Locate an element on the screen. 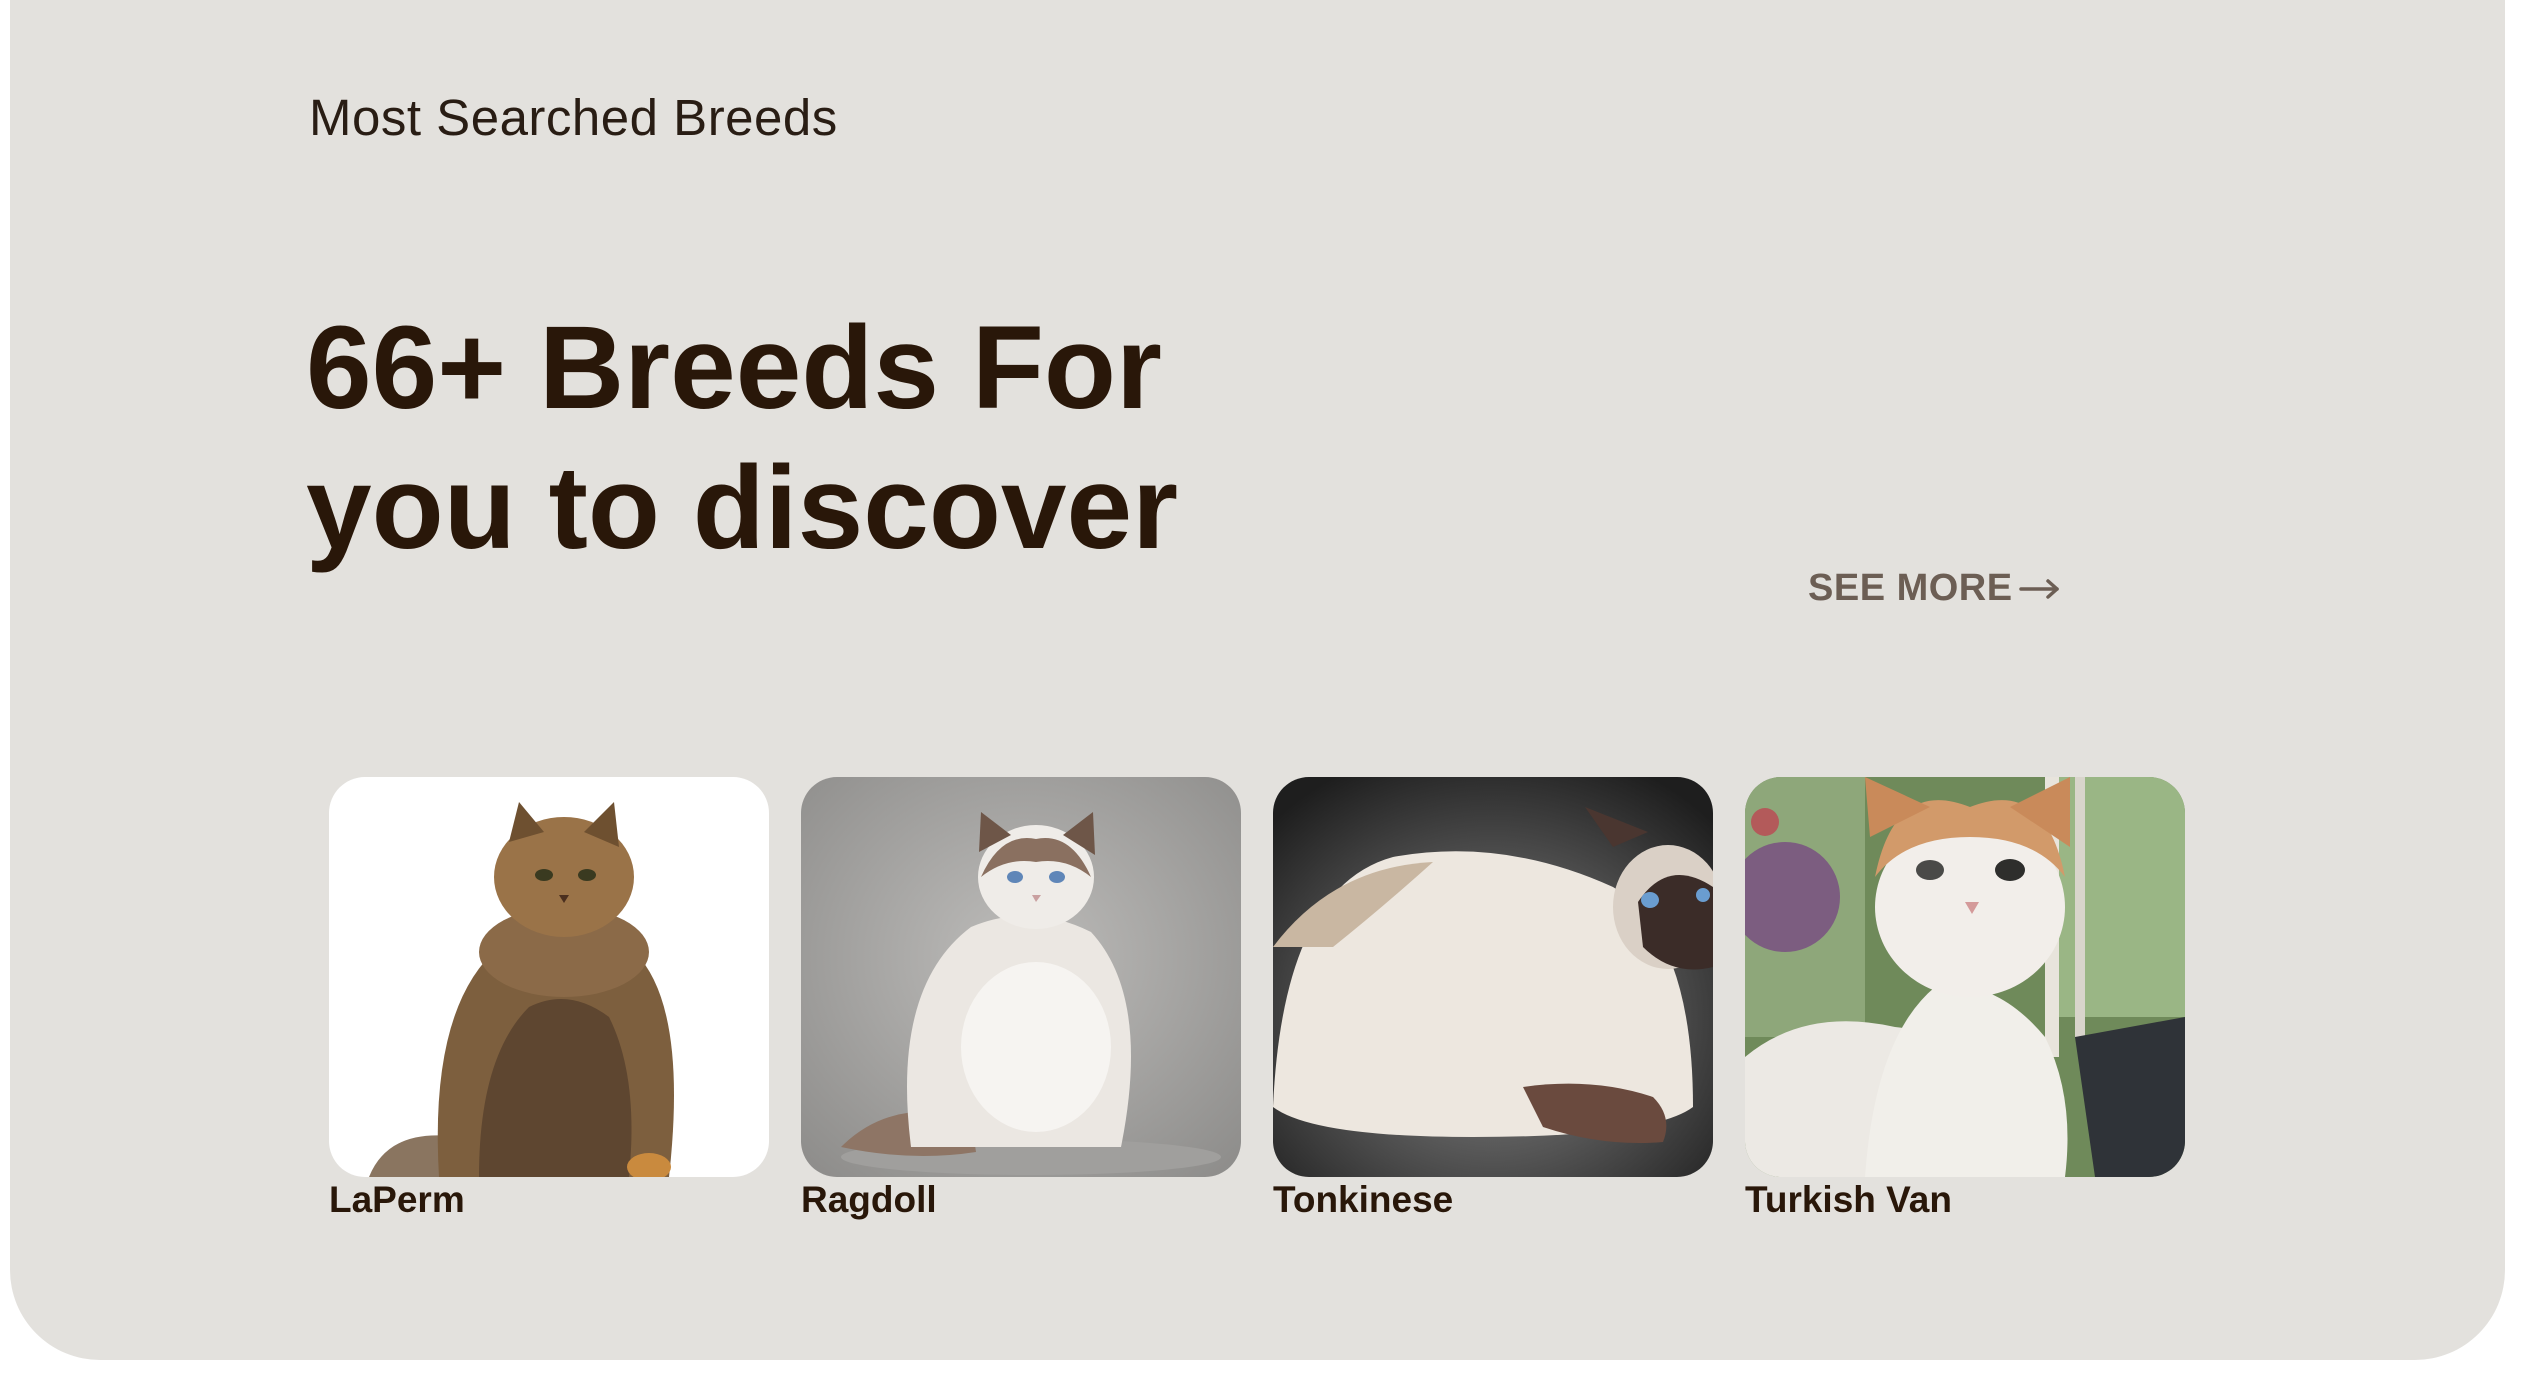 The image size is (2524, 1394). section-headline: 66+ Breeds For you to discover is located at coordinates (742, 438).